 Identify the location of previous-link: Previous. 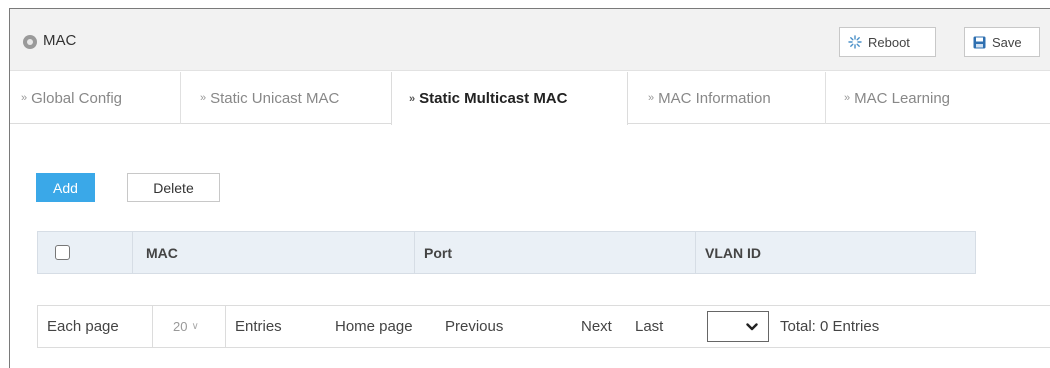
(474, 326).